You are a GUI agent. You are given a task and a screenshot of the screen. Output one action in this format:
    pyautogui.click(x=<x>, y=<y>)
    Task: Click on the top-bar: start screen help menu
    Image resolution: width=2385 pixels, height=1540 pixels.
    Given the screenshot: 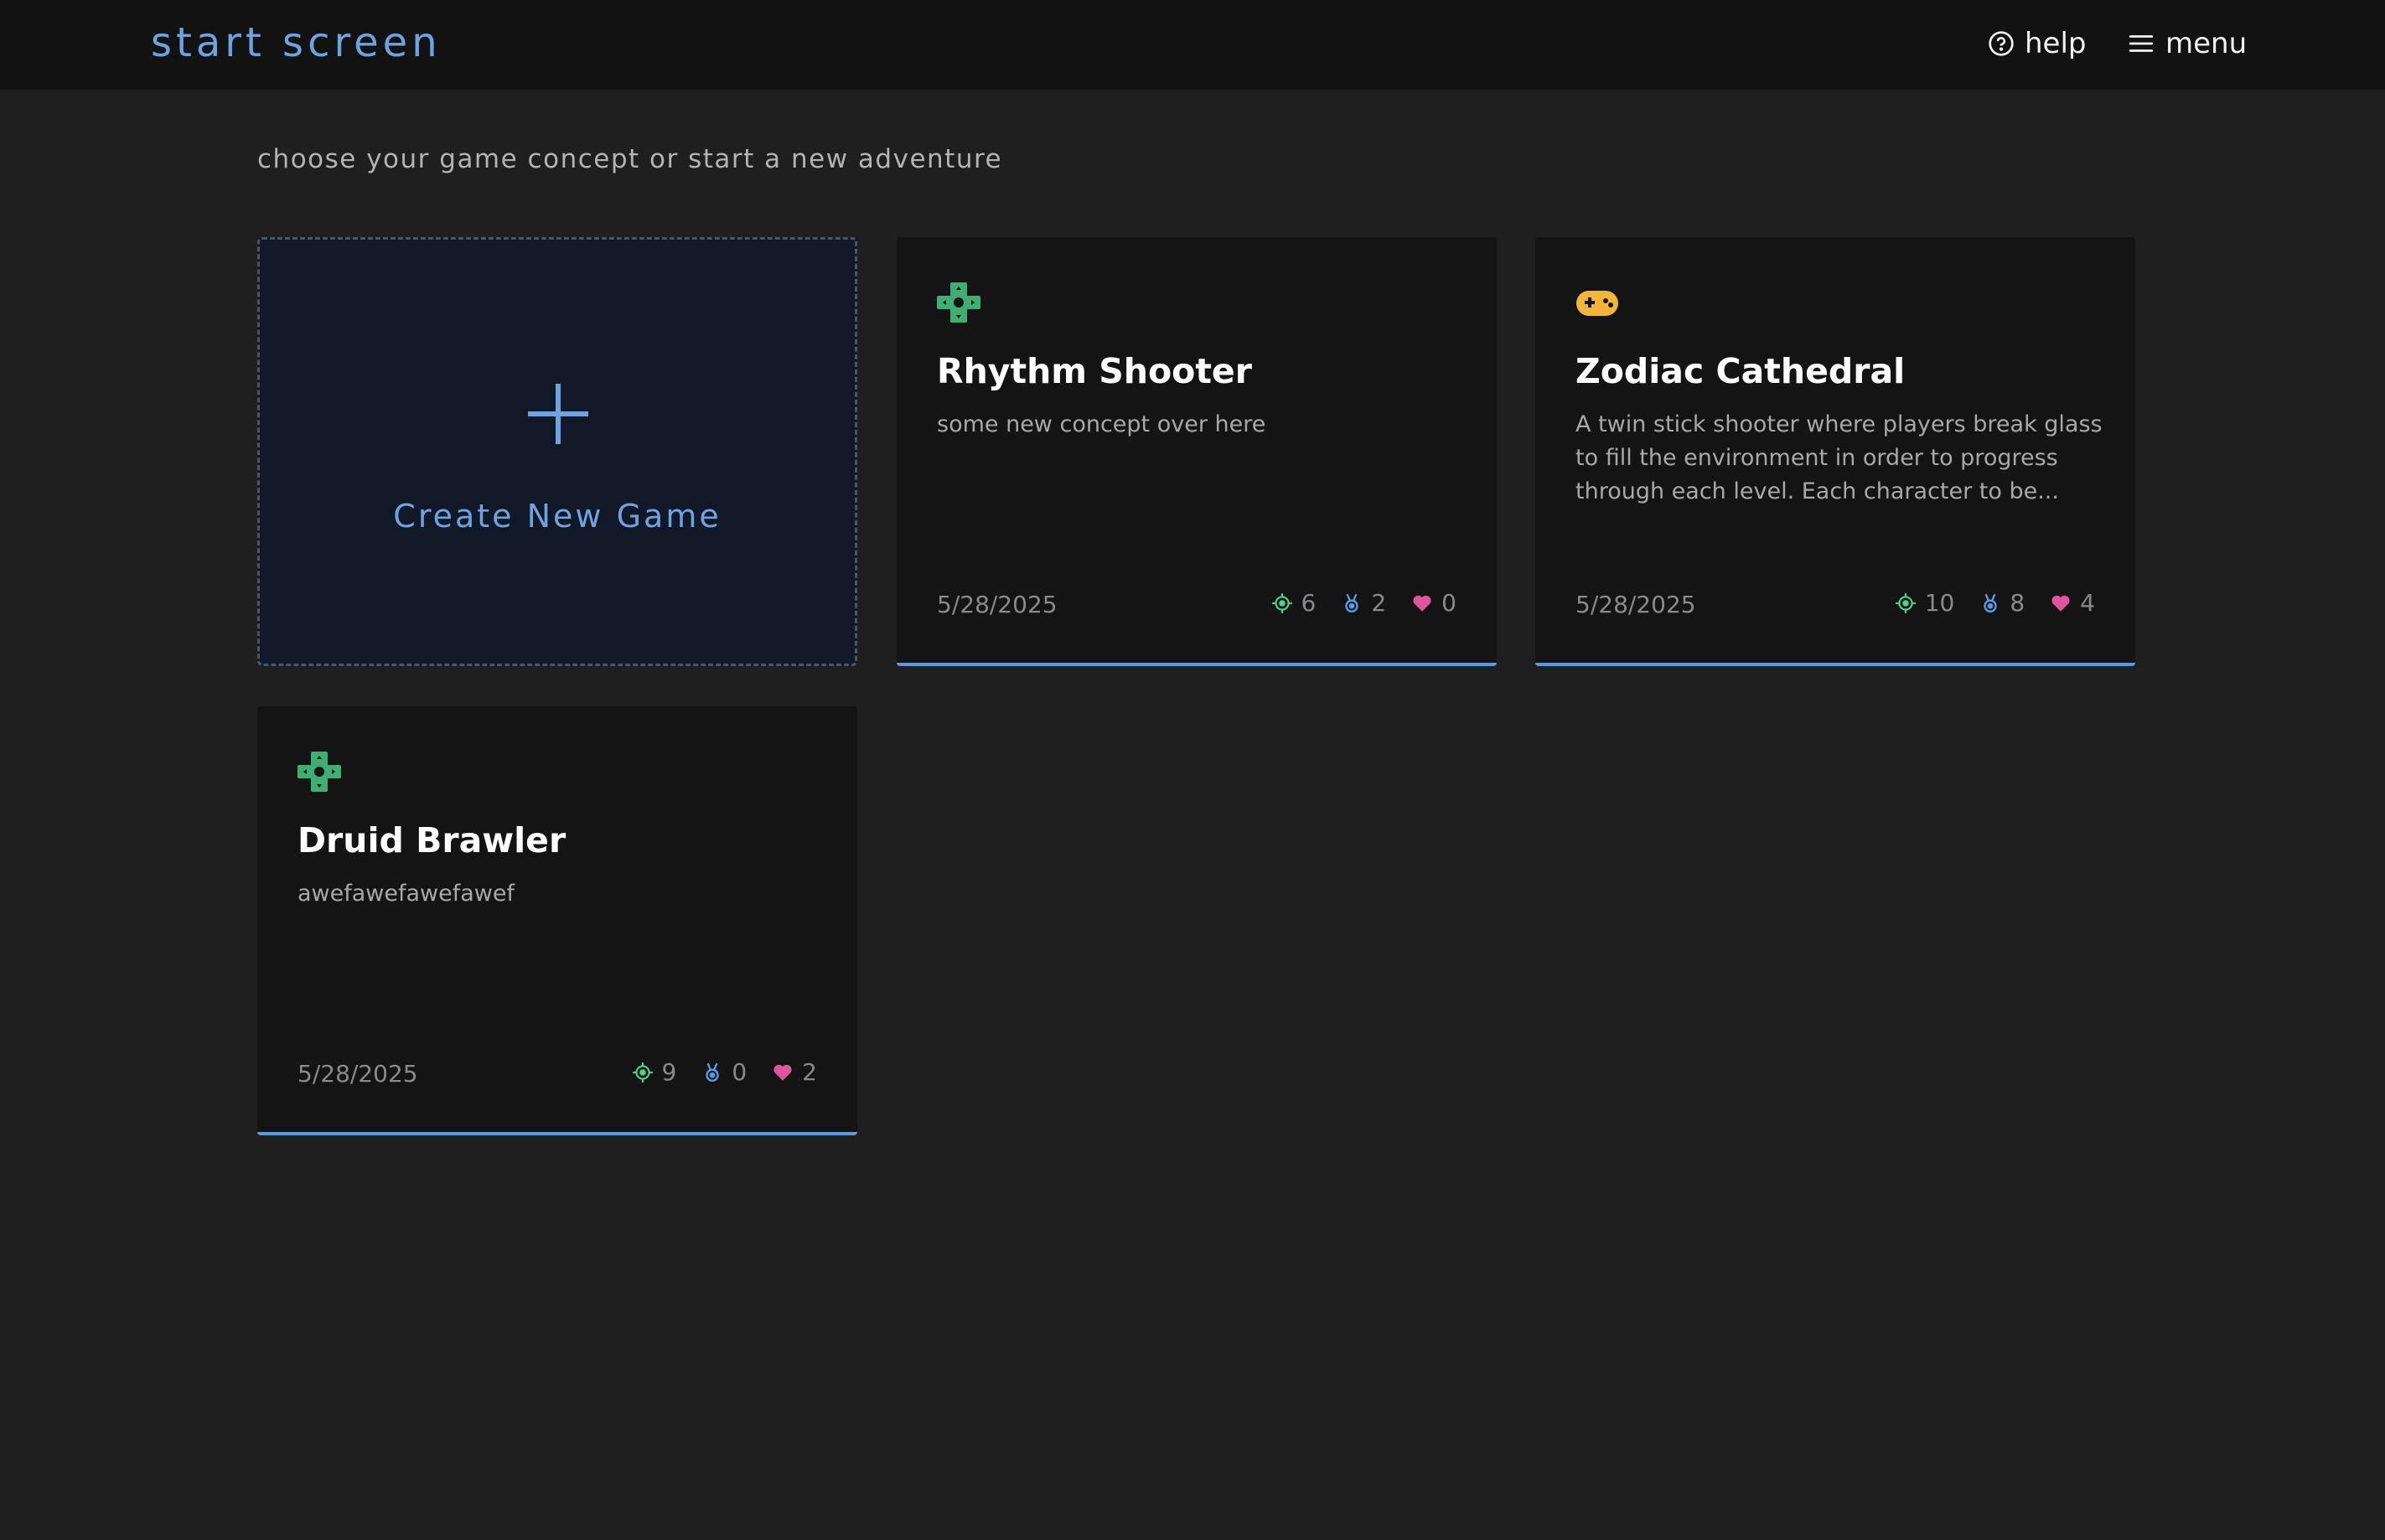 What is the action you would take?
    pyautogui.click(x=1193, y=45)
    